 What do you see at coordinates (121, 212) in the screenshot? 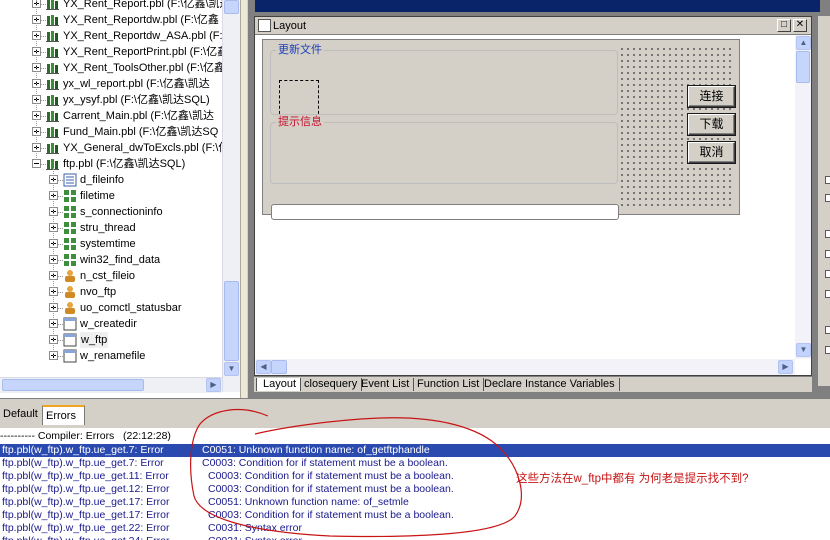
I see `tree-item-label: s_connectioninfo` at bounding box center [121, 212].